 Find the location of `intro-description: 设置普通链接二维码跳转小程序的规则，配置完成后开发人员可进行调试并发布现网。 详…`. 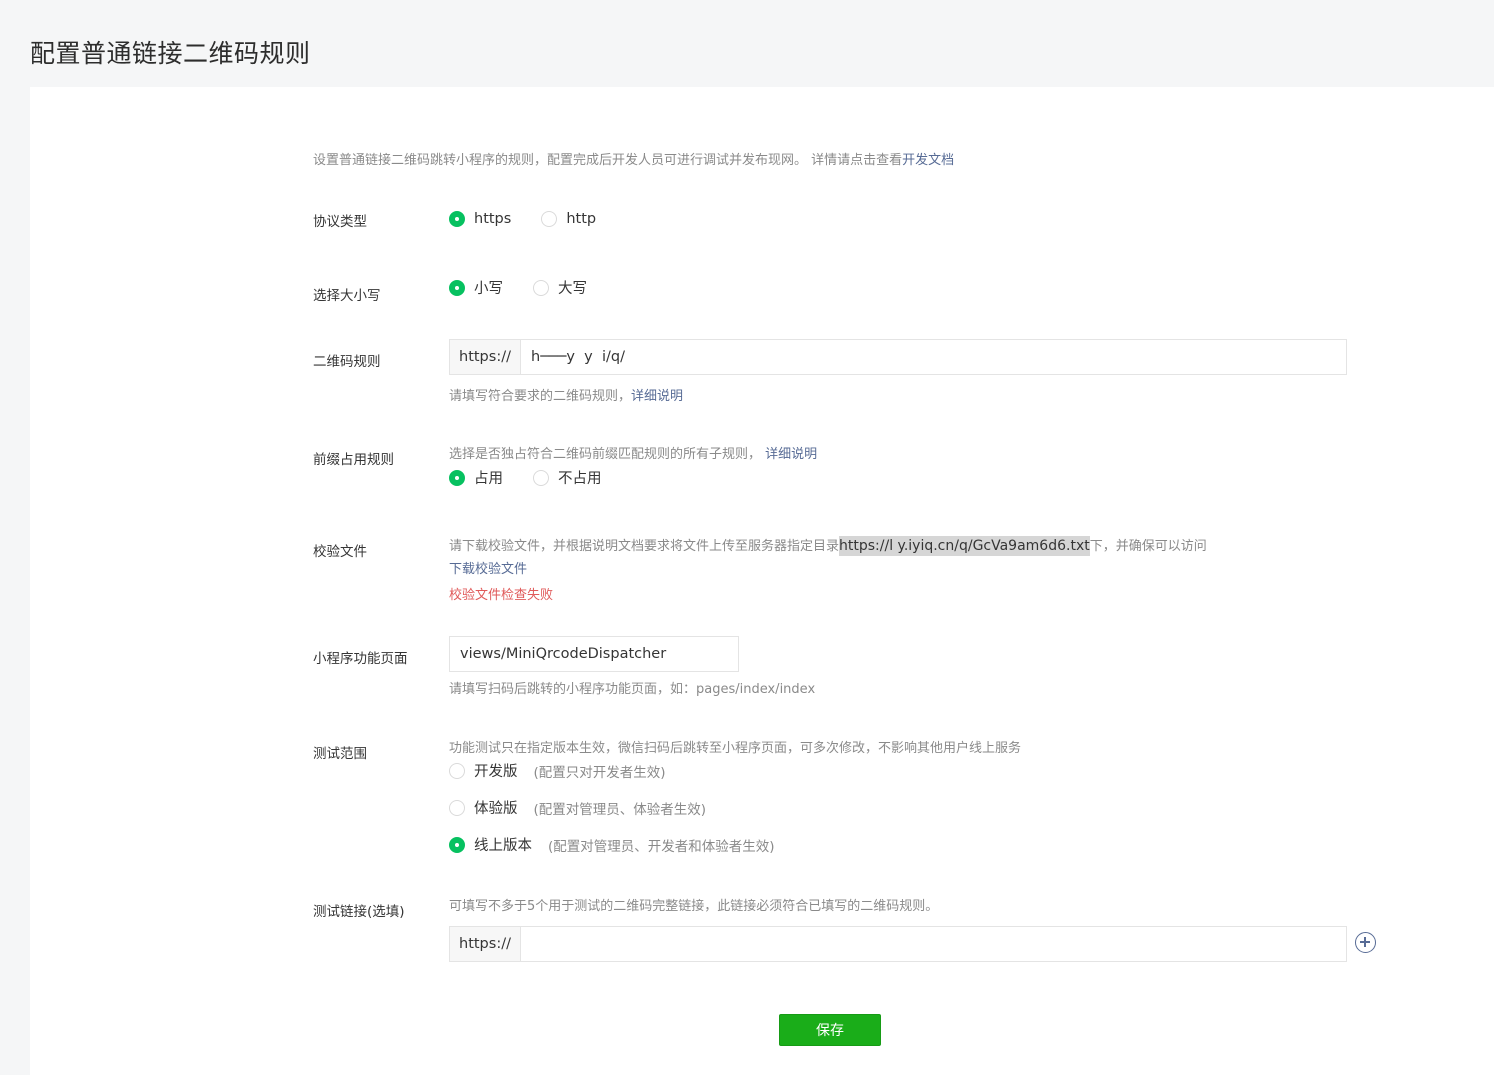

intro-description: 设置普通链接二维码跳转小程序的规则，配置完成后开发人员可进行调试并发布现网。 详… is located at coordinates (608, 160).